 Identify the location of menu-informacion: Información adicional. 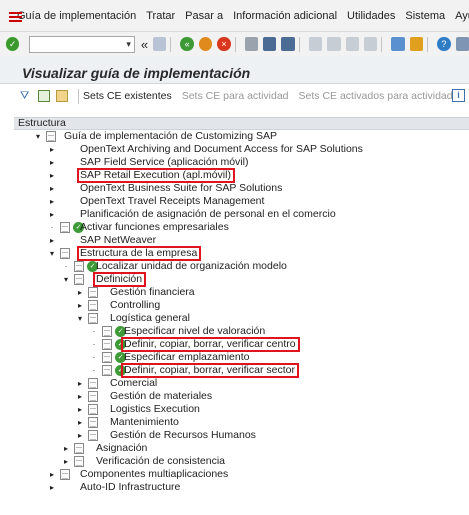
(285, 16).